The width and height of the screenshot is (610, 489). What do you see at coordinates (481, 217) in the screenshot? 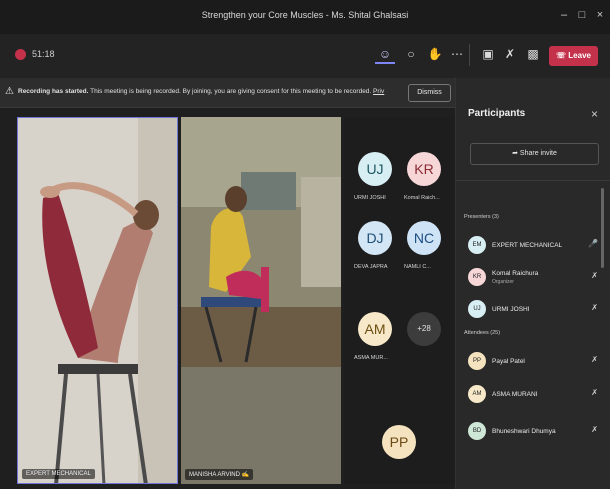
I see `presenters-section-label: Presenters (3)` at bounding box center [481, 217].